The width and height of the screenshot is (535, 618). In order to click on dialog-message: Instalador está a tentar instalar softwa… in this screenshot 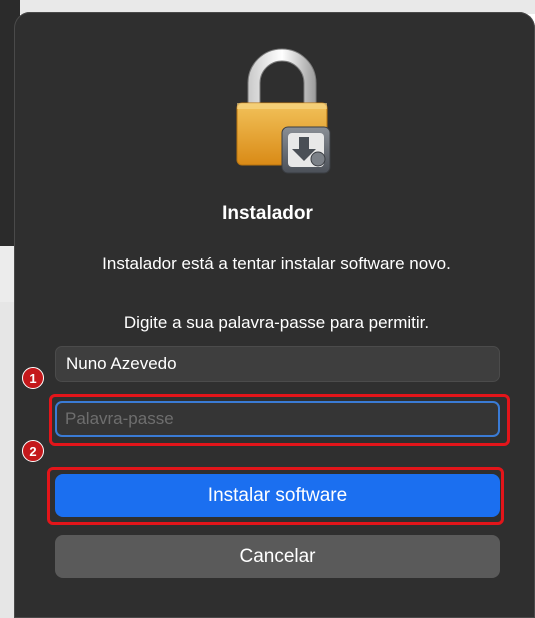, I will do `click(276, 263)`.